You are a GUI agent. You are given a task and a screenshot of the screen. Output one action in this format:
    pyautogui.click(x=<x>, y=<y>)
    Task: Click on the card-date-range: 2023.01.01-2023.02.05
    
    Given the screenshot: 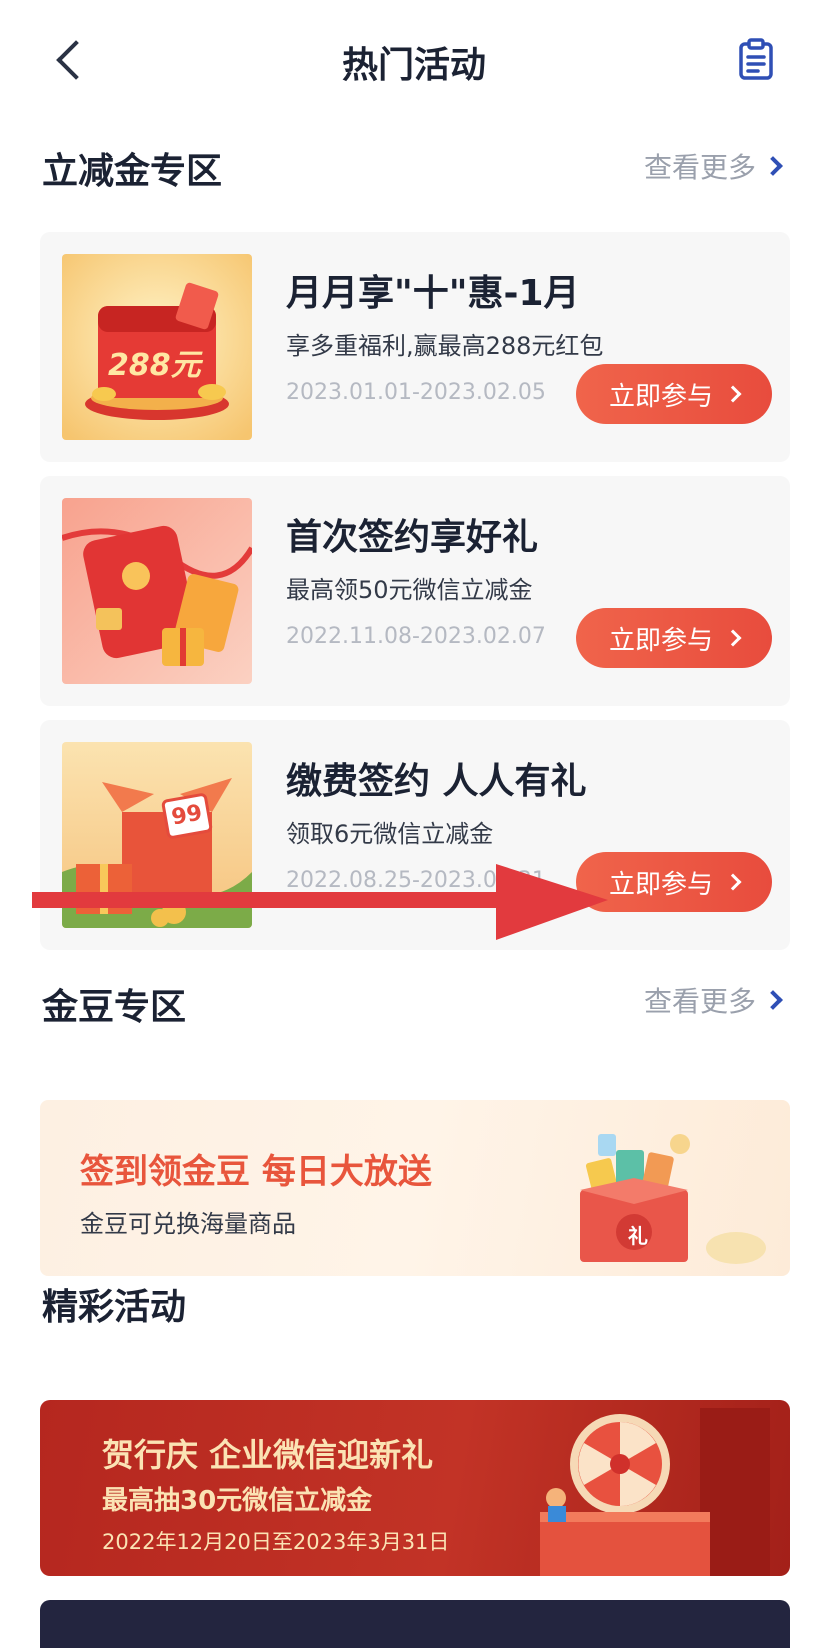 What is the action you would take?
    pyautogui.click(x=416, y=392)
    